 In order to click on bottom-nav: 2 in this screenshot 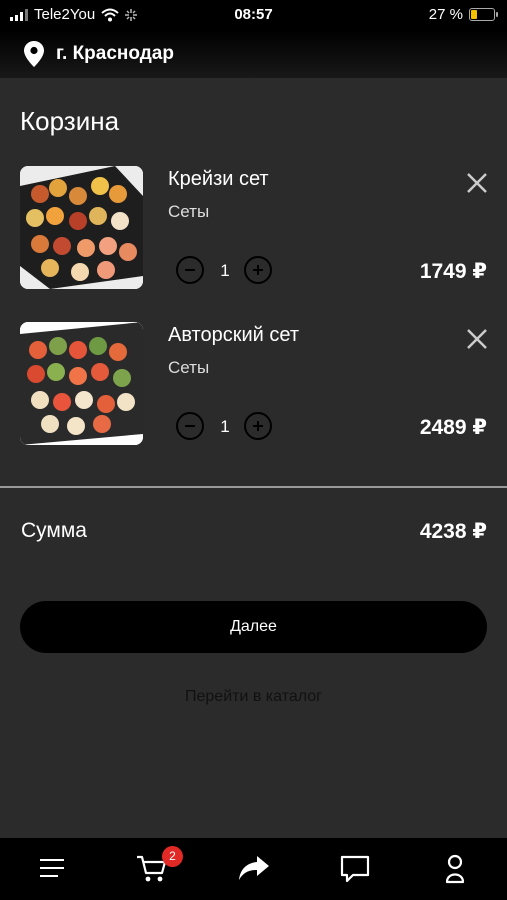, I will do `click(253, 869)`.